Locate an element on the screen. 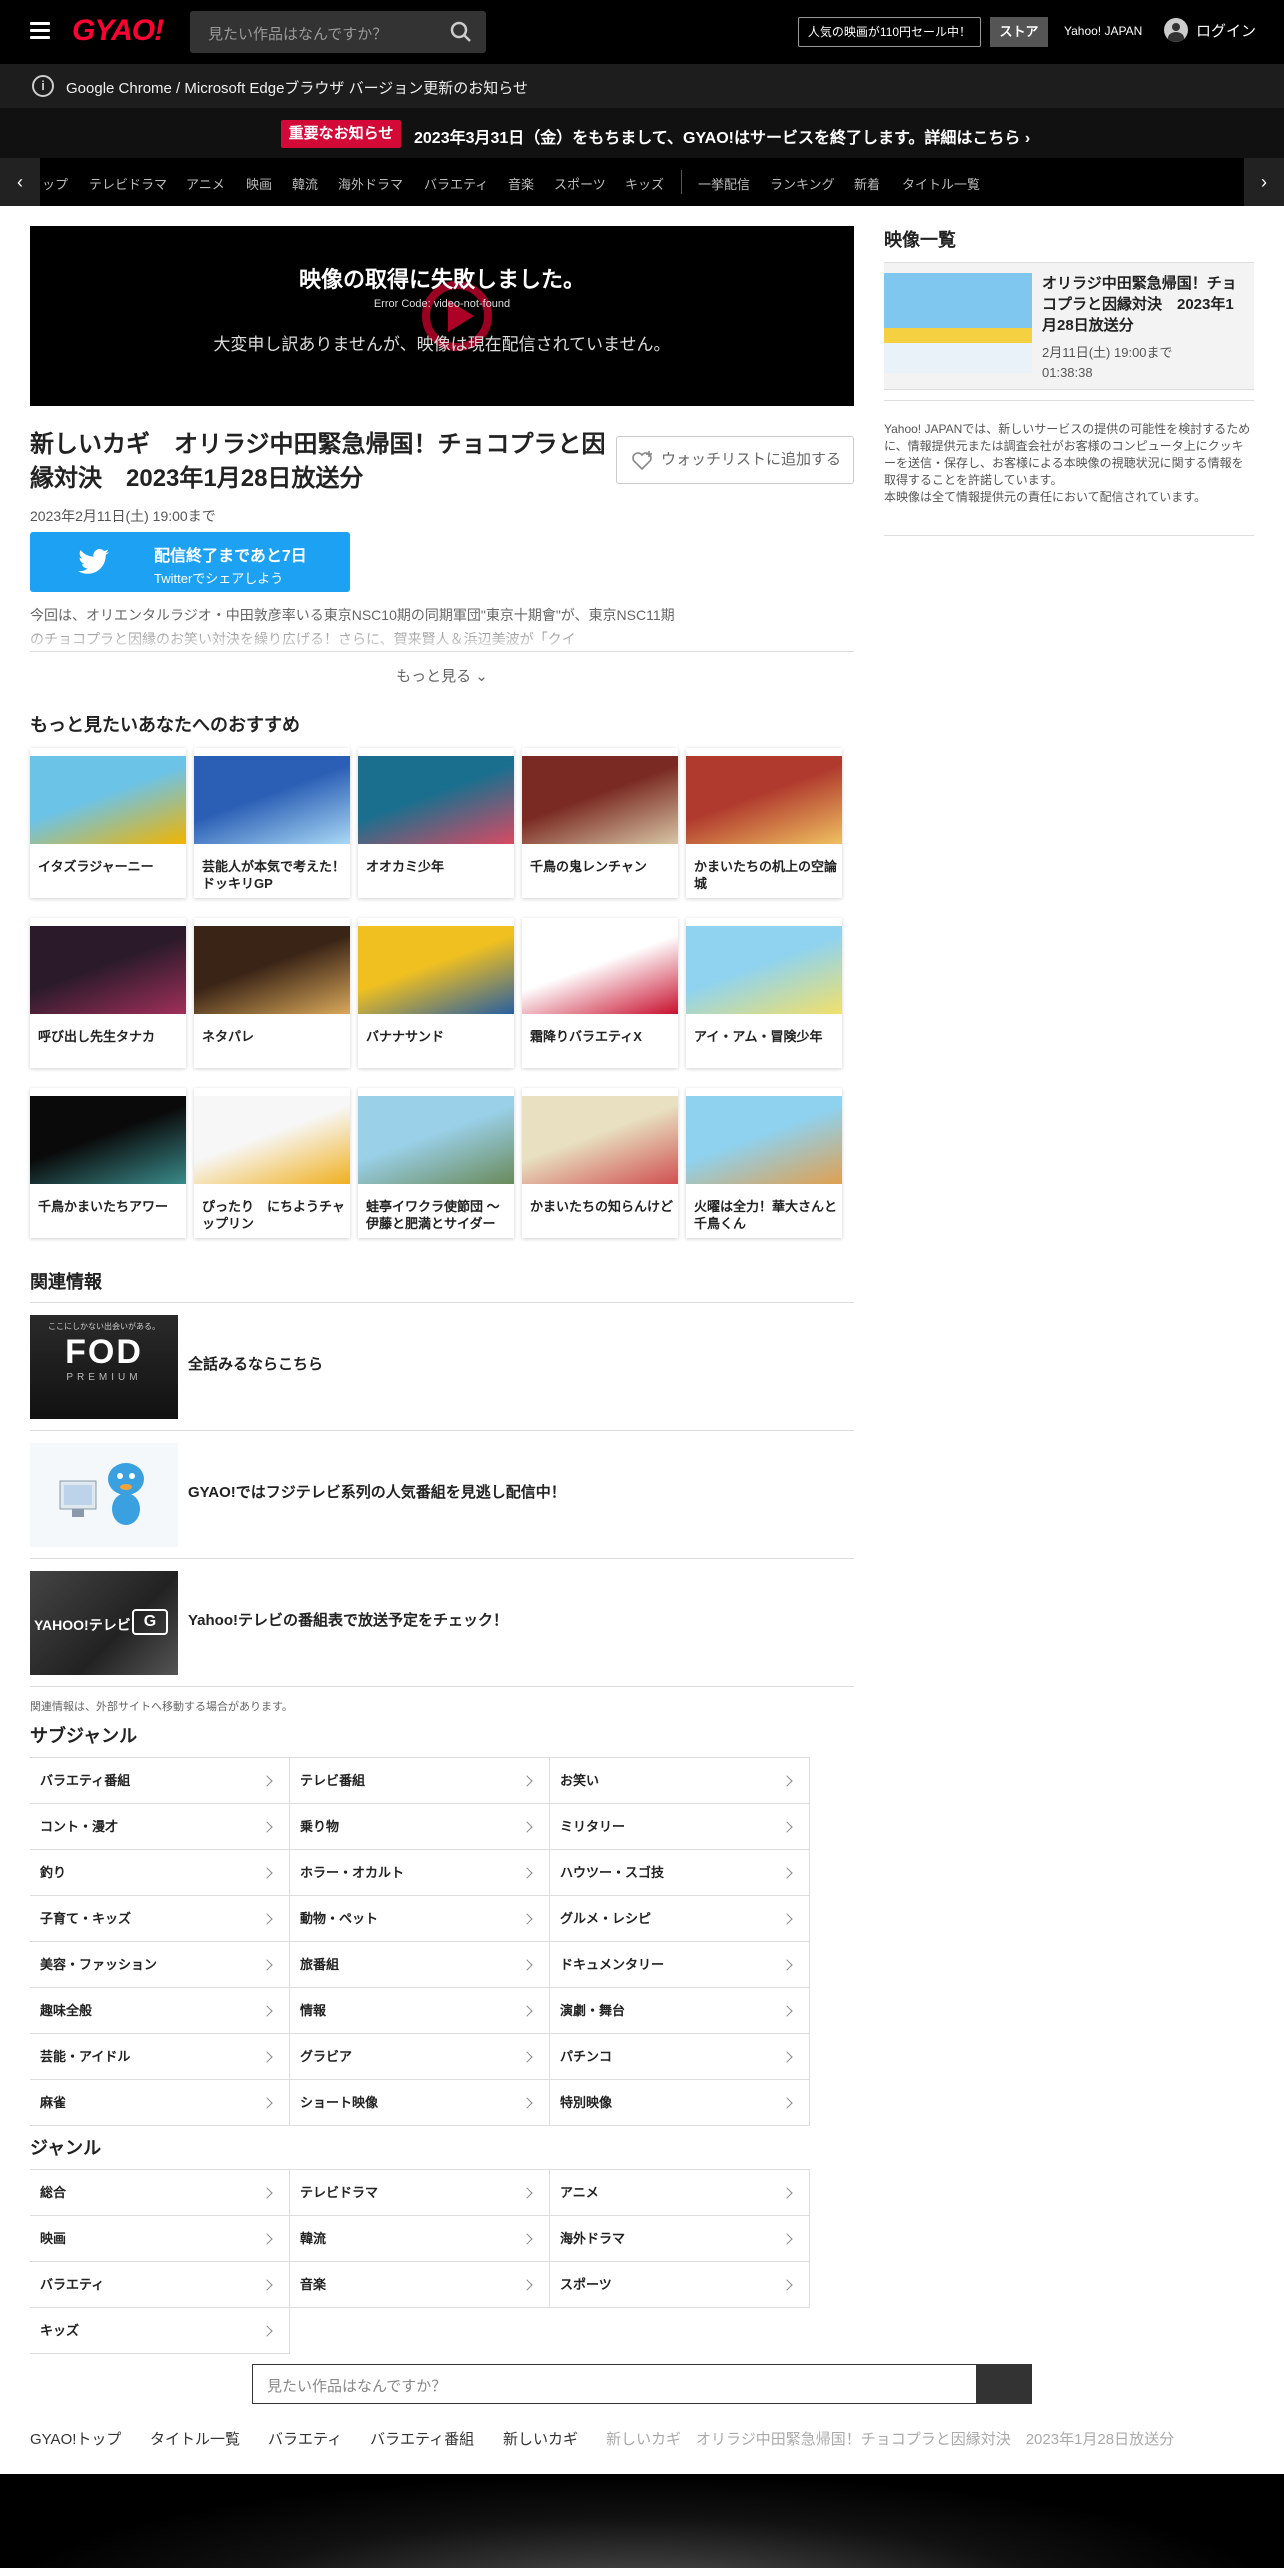 The image size is (1284, 2568). related-text: Yahoo!テレビの番組表で放送予定をチェック！ is located at coordinates (348, 1619).